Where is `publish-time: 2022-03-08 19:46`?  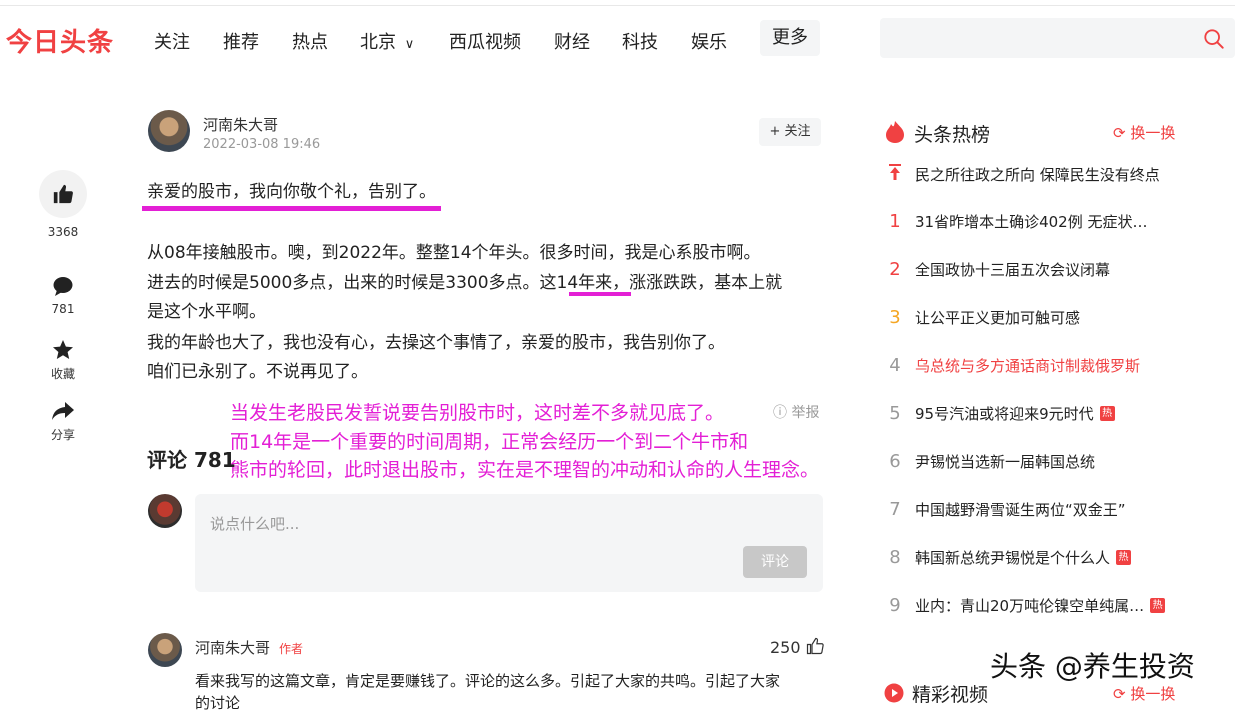
publish-time: 2022-03-08 19:46 is located at coordinates (262, 144).